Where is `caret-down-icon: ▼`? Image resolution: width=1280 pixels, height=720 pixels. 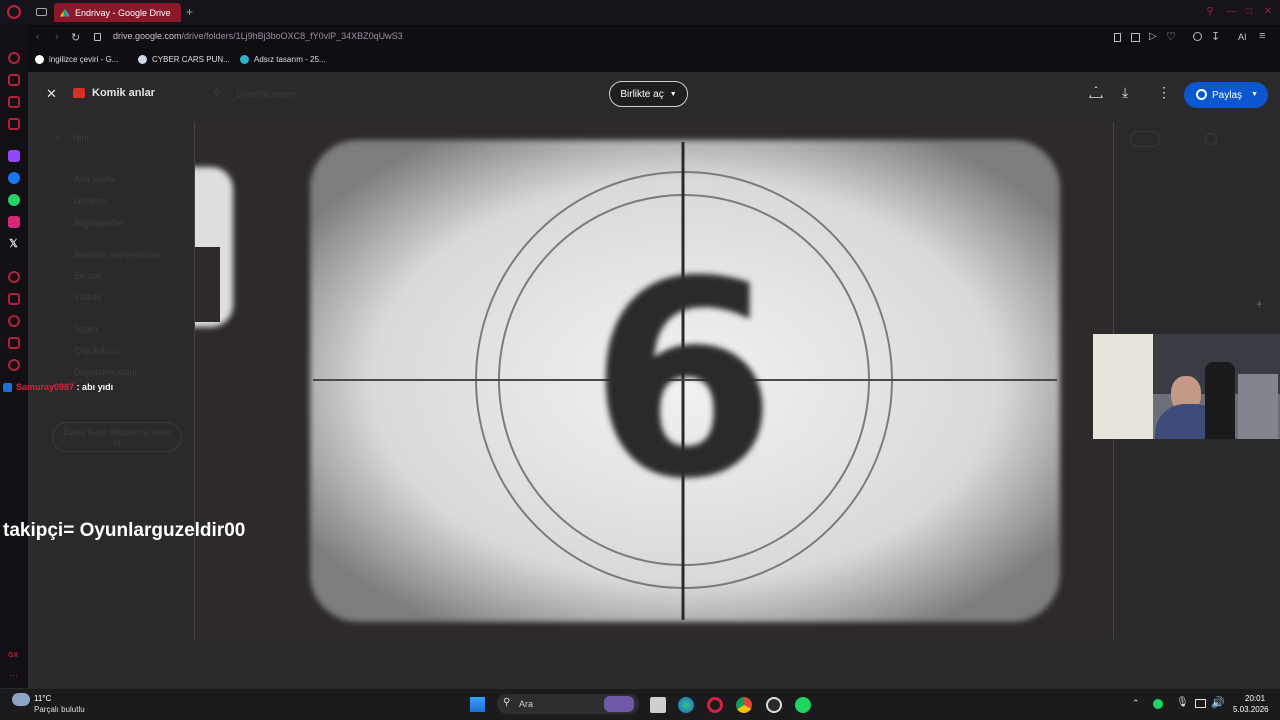 caret-down-icon: ▼ is located at coordinates (673, 94).